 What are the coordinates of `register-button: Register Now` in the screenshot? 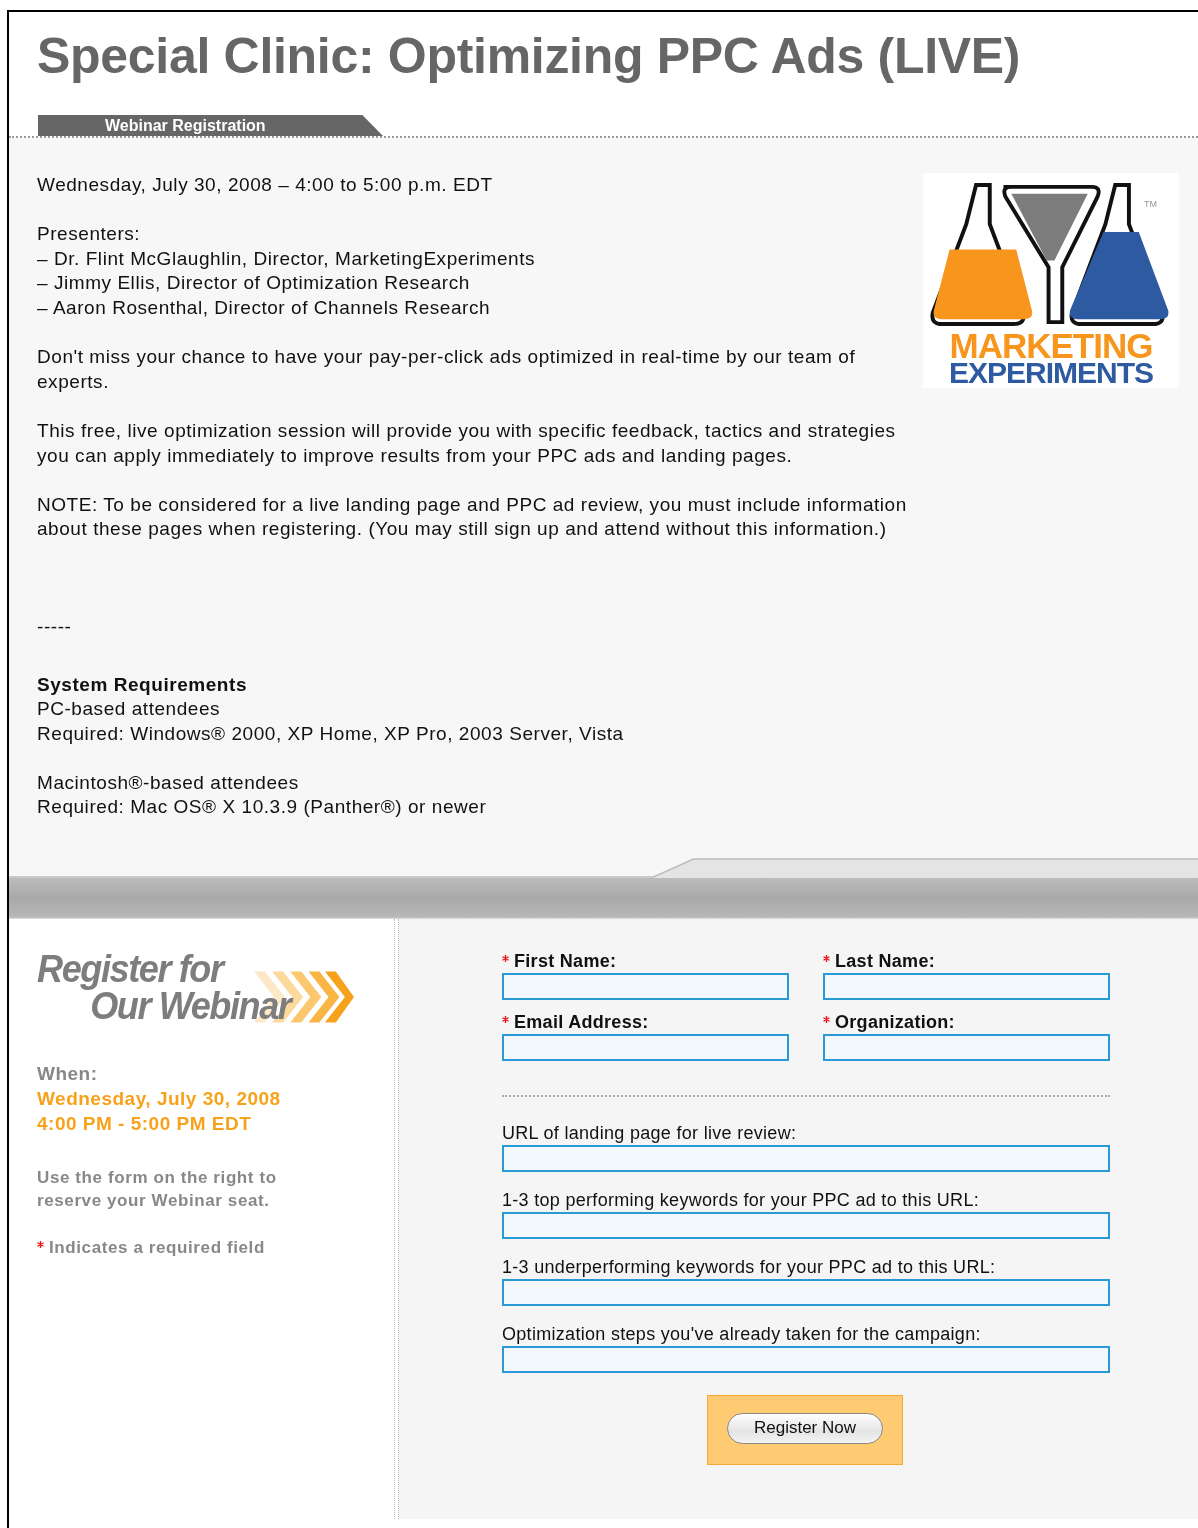 It's located at (805, 1428).